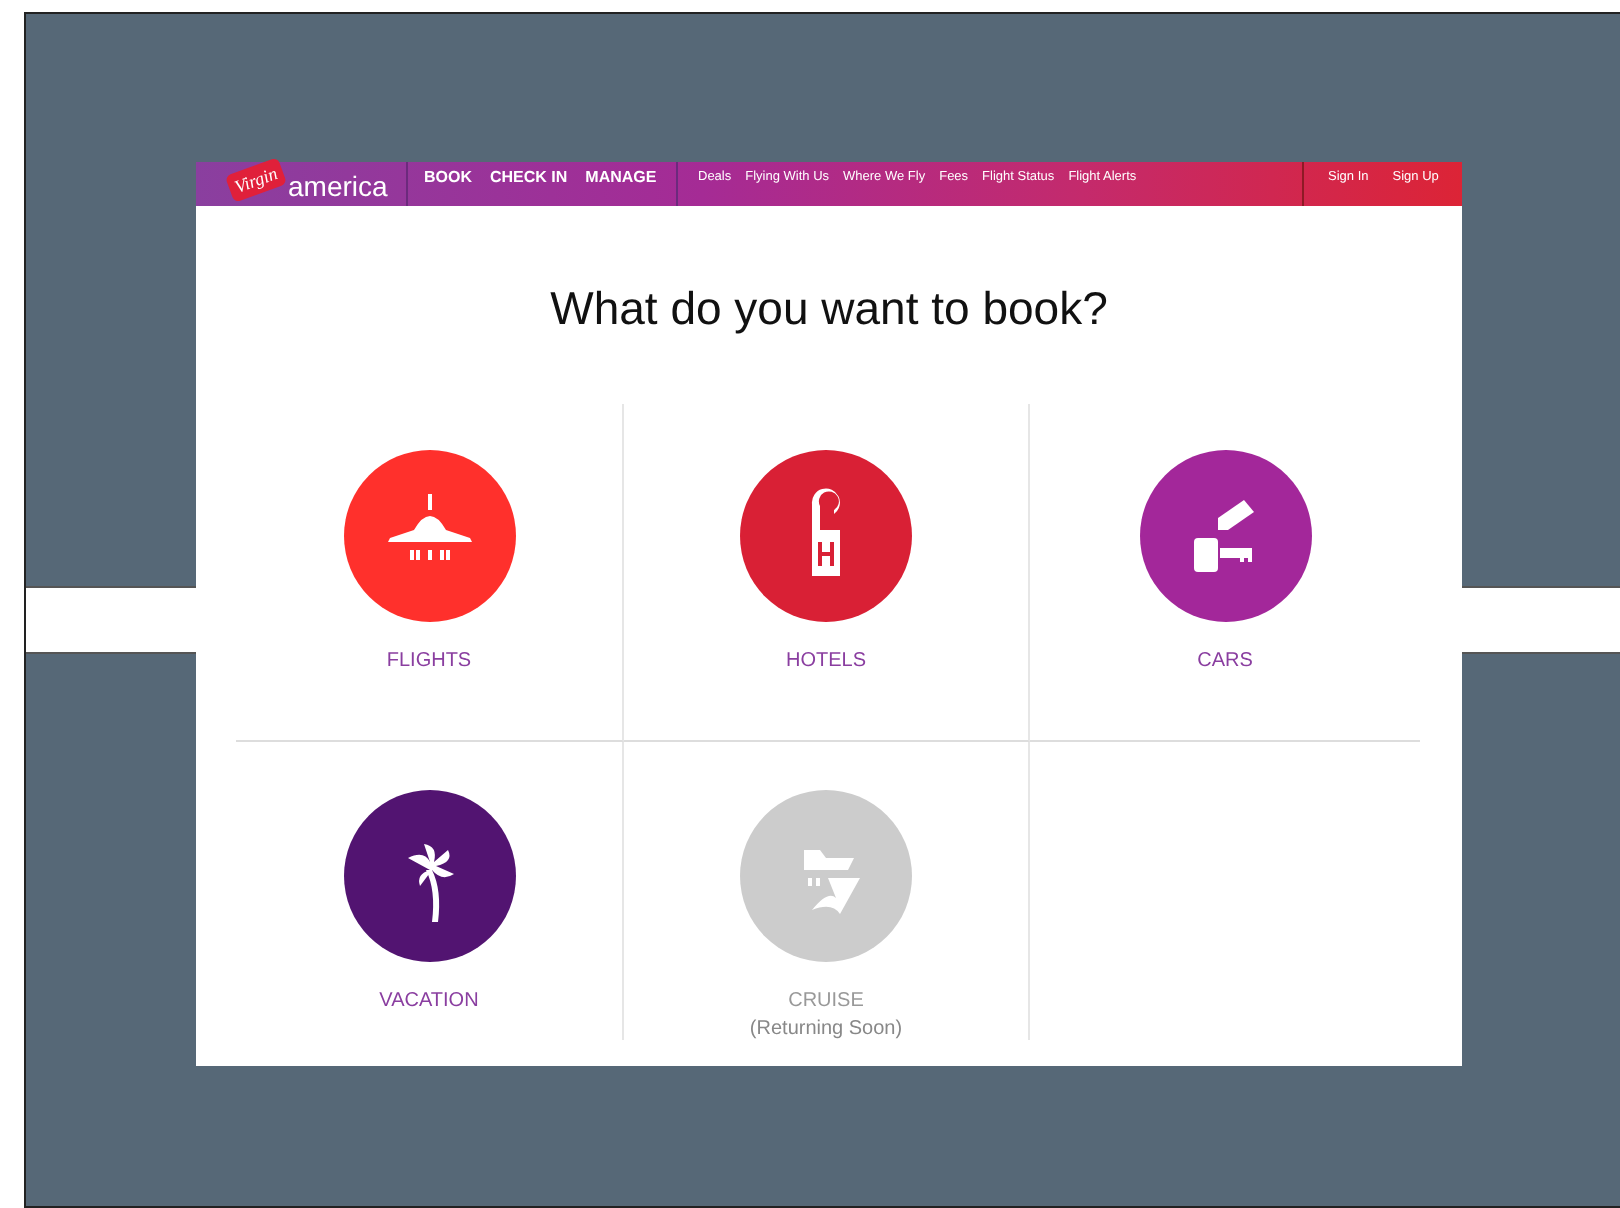  I want to click on logo-script: Virgin, so click(256, 180).